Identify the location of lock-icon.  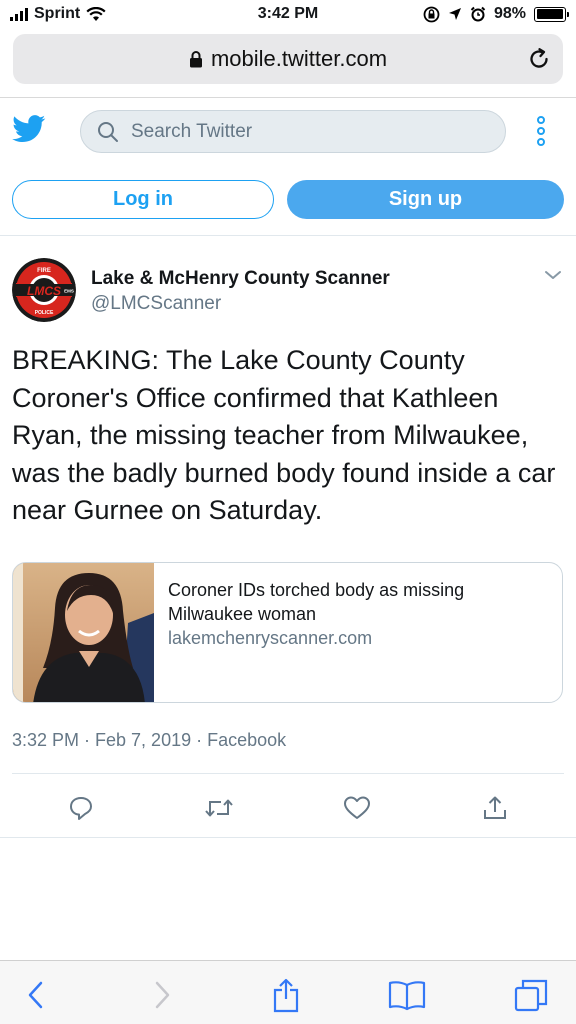
(195, 59).